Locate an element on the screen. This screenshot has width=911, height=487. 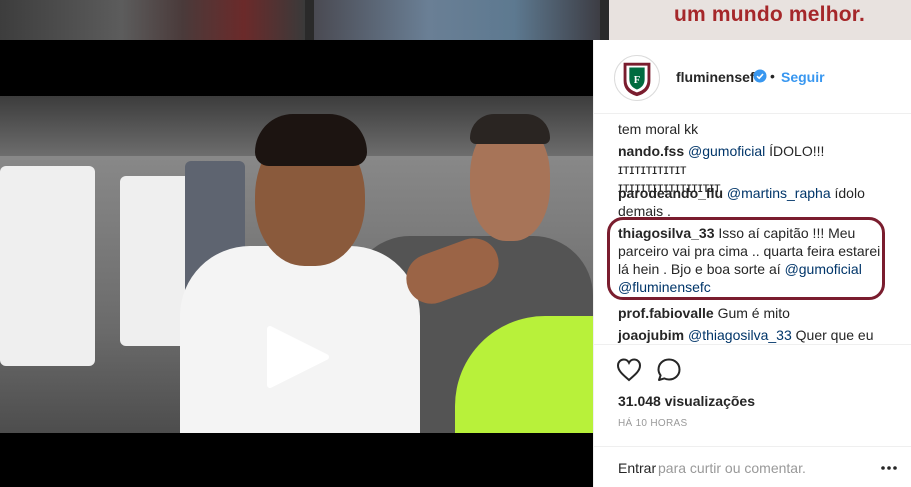
follow-button: Seguir is located at coordinates (803, 77).